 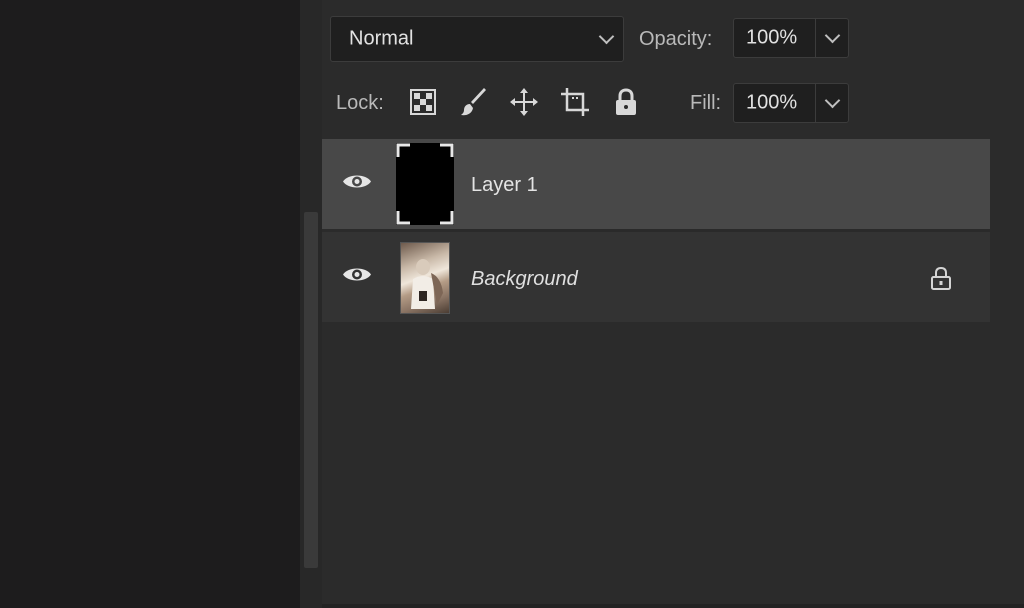 What do you see at coordinates (656, 277) in the screenshot?
I see `layer-row-background: Background` at bounding box center [656, 277].